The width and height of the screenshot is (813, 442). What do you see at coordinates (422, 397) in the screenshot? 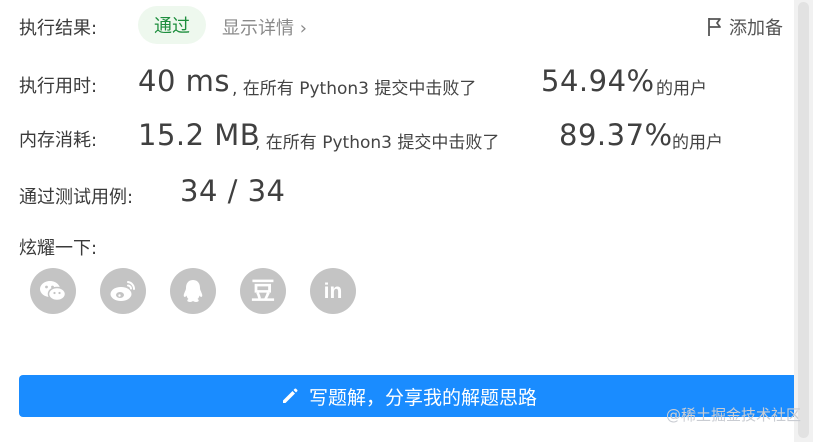
I see `write-solution-label: 写题解，分享我的解题思路` at bounding box center [422, 397].